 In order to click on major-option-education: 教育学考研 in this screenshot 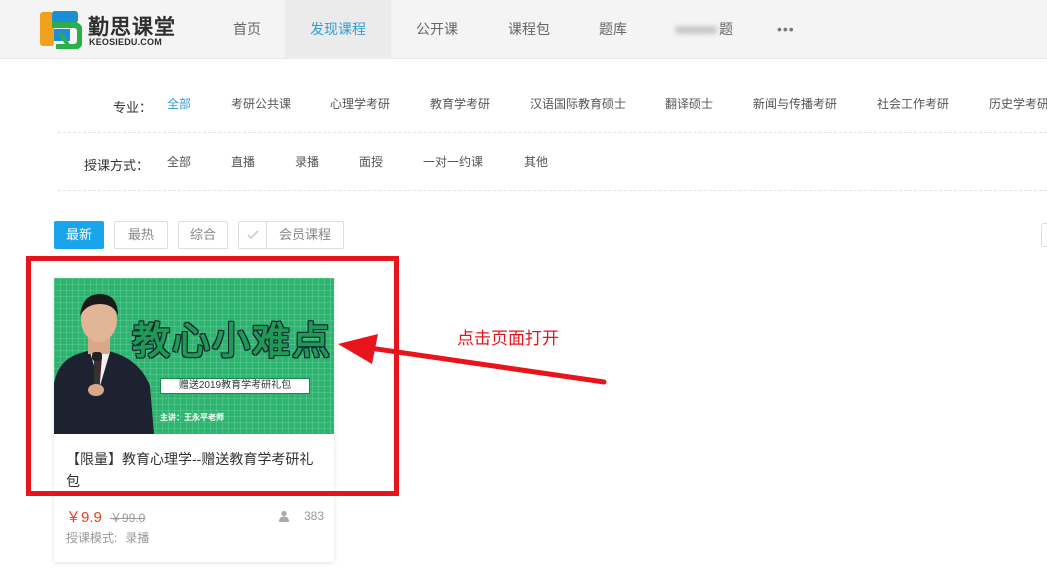, I will do `click(480, 103)`.